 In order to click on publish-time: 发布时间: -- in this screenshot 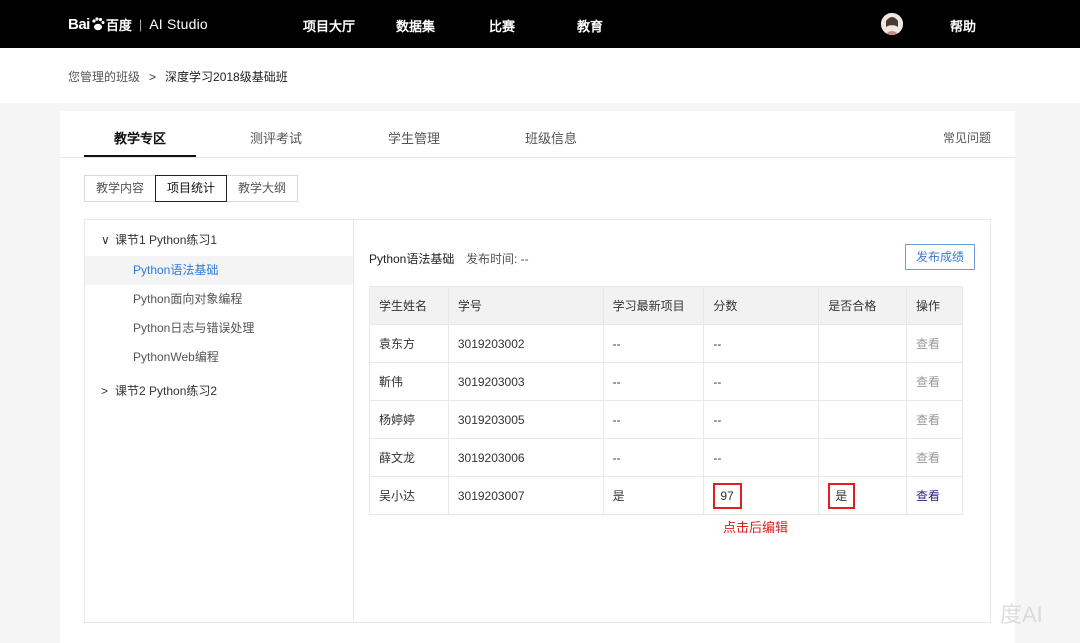, I will do `click(497, 259)`.